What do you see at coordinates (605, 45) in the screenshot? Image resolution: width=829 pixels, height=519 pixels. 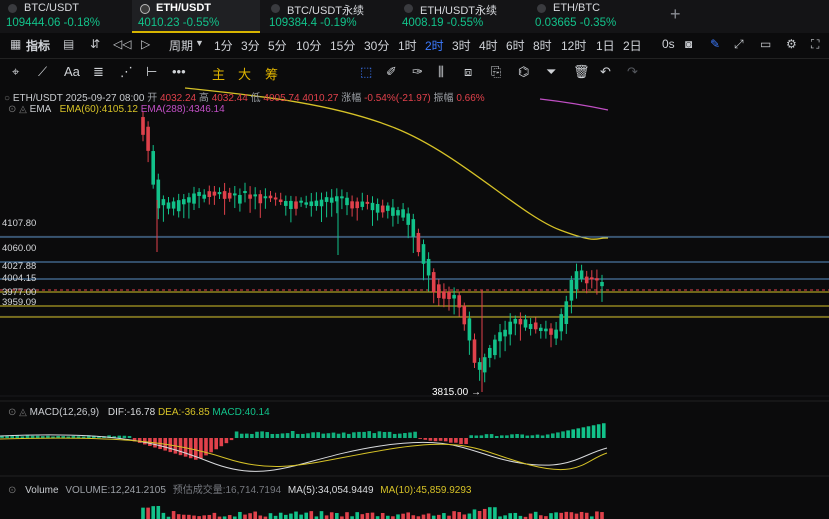 I see `interval-1d: 1日` at bounding box center [605, 45].